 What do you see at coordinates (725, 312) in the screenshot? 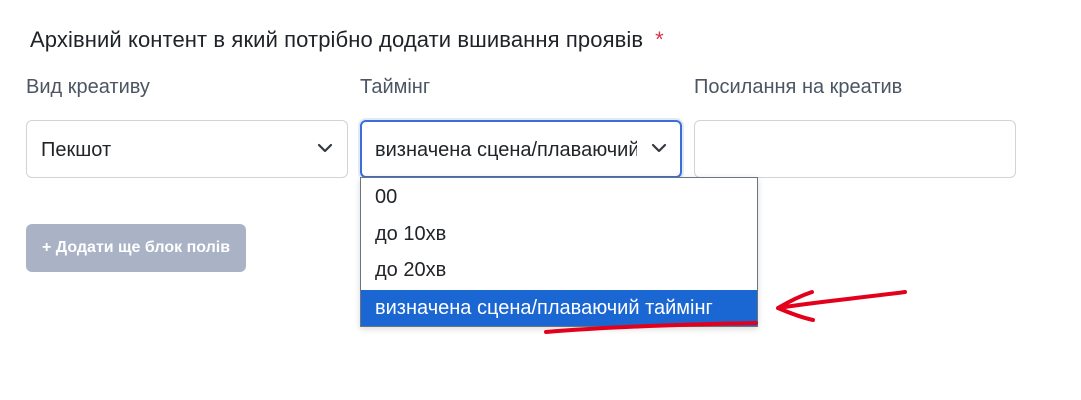
I see `annotation-overlay` at bounding box center [725, 312].